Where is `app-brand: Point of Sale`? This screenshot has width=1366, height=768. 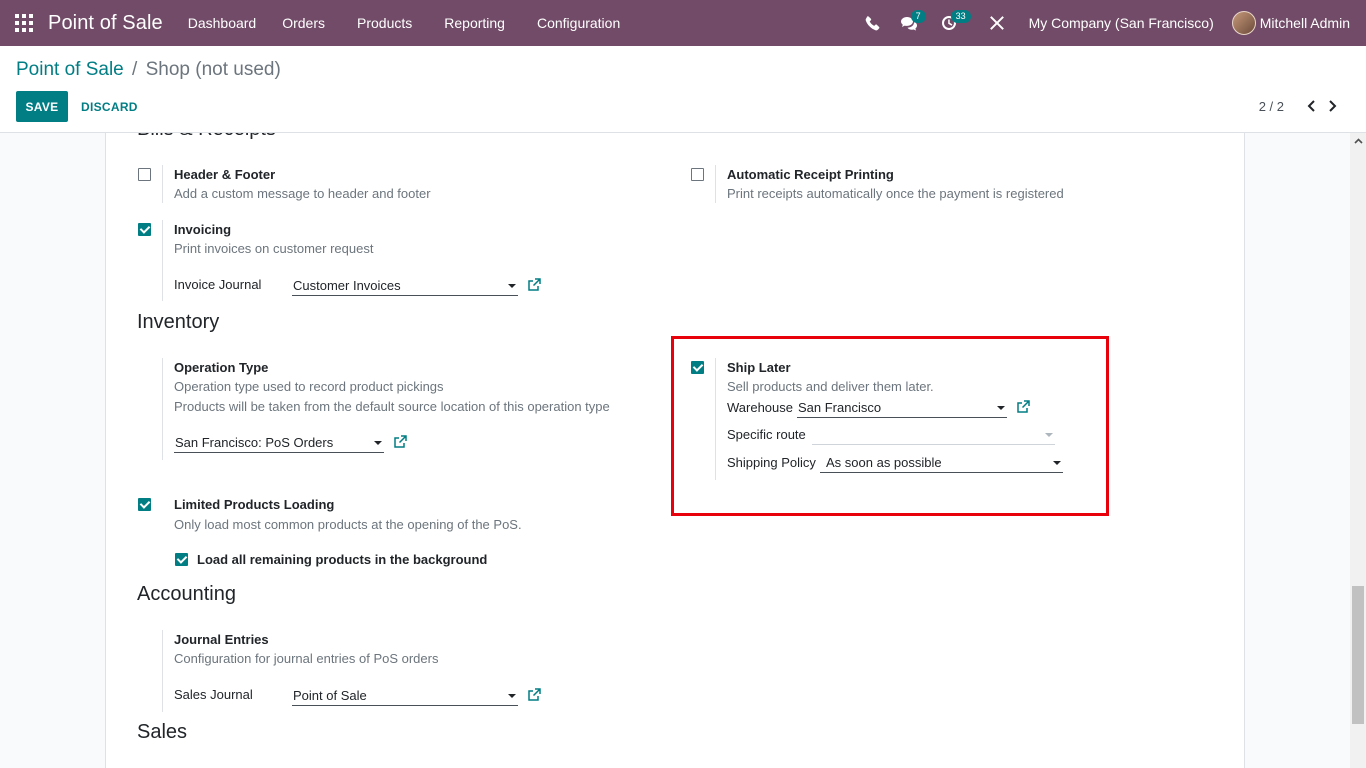
app-brand: Point of Sale is located at coordinates (105, 23).